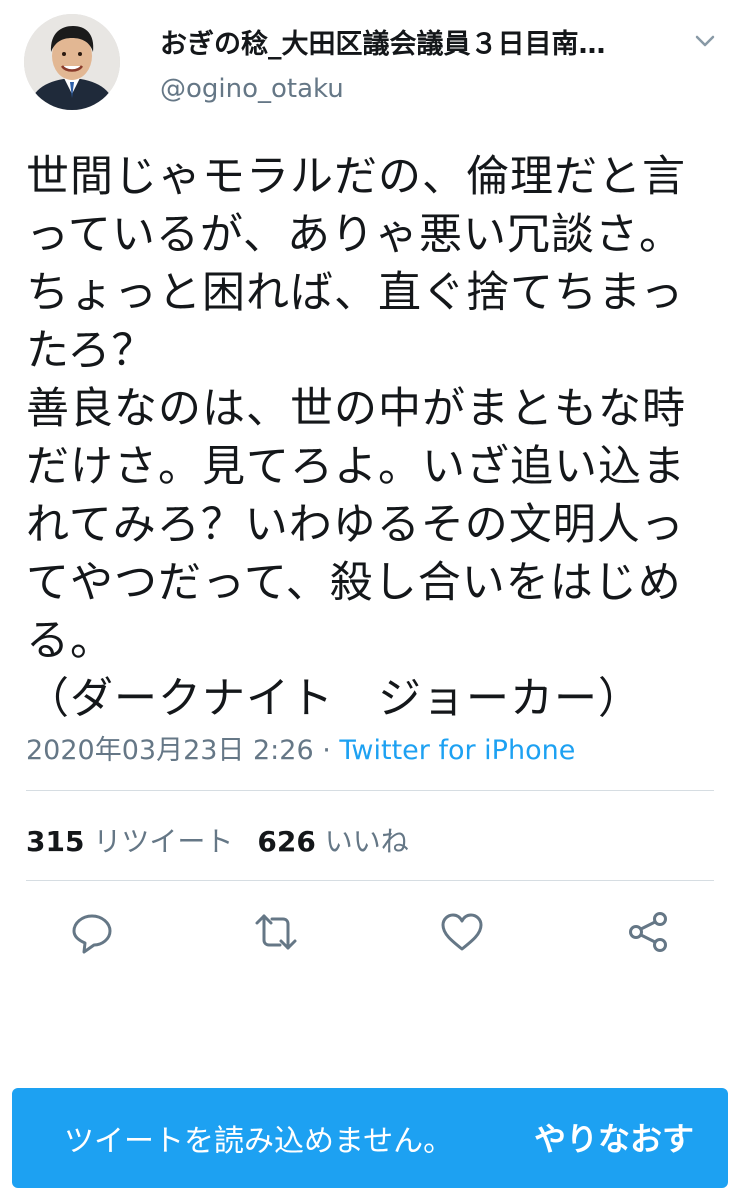 The height and width of the screenshot is (1200, 740). Describe the element at coordinates (55, 841) in the screenshot. I see `retweet-count: 315` at that location.